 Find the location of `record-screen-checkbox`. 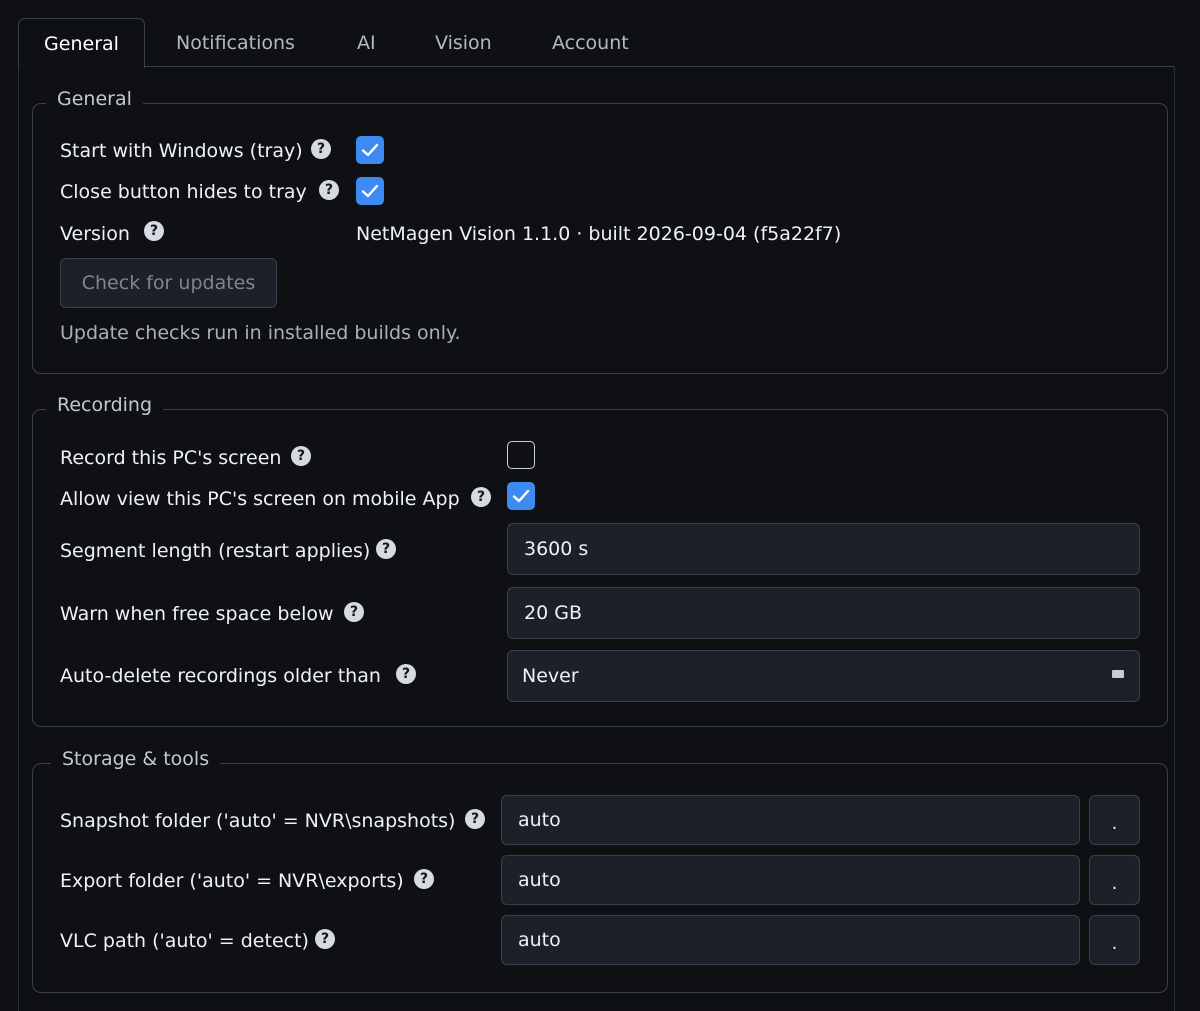

record-screen-checkbox is located at coordinates (521, 455).